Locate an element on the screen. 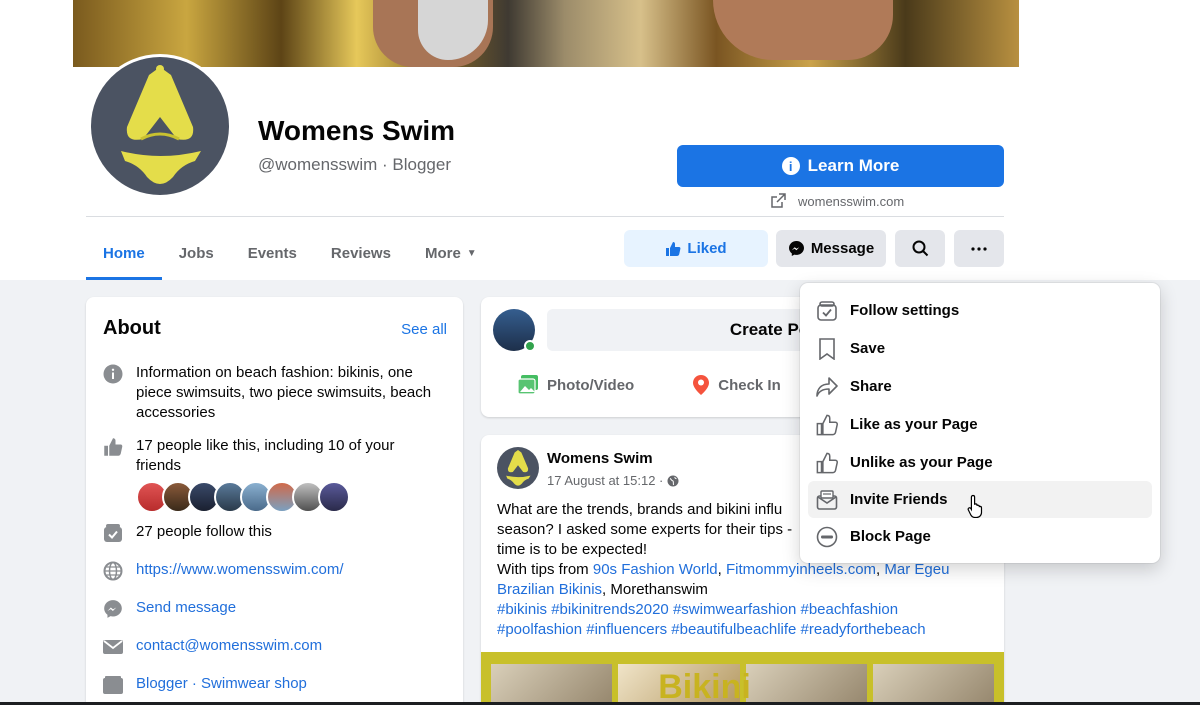  liked-label: Liked is located at coordinates (707, 248).